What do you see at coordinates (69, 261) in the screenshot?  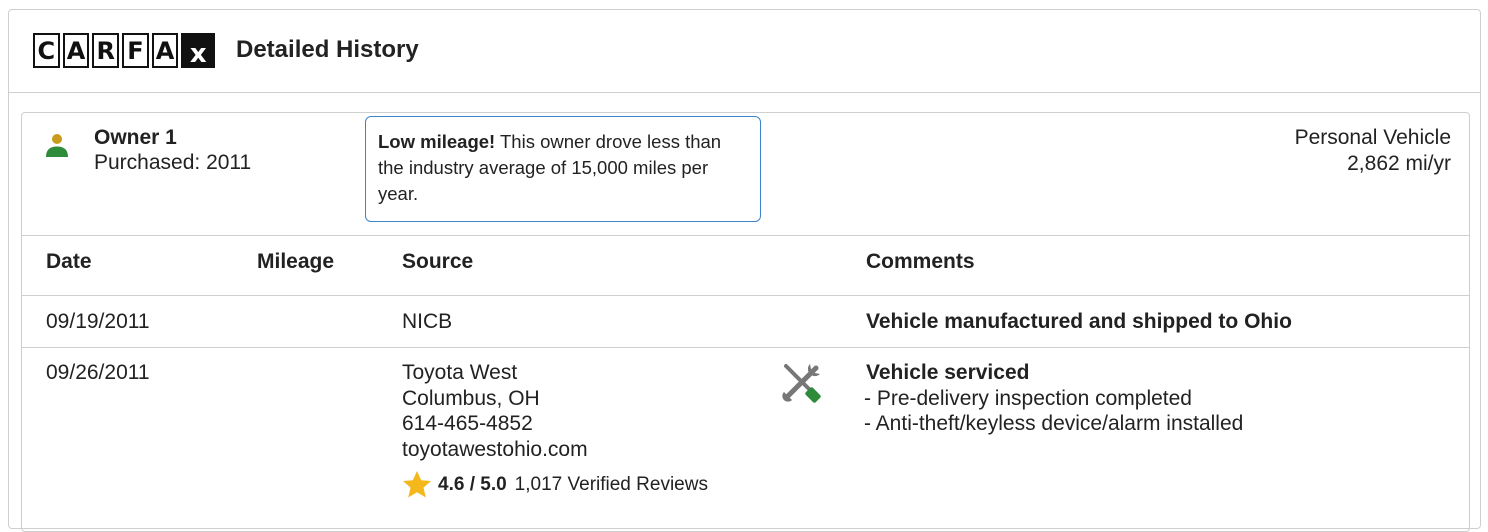 I see `column-header-date: Date` at bounding box center [69, 261].